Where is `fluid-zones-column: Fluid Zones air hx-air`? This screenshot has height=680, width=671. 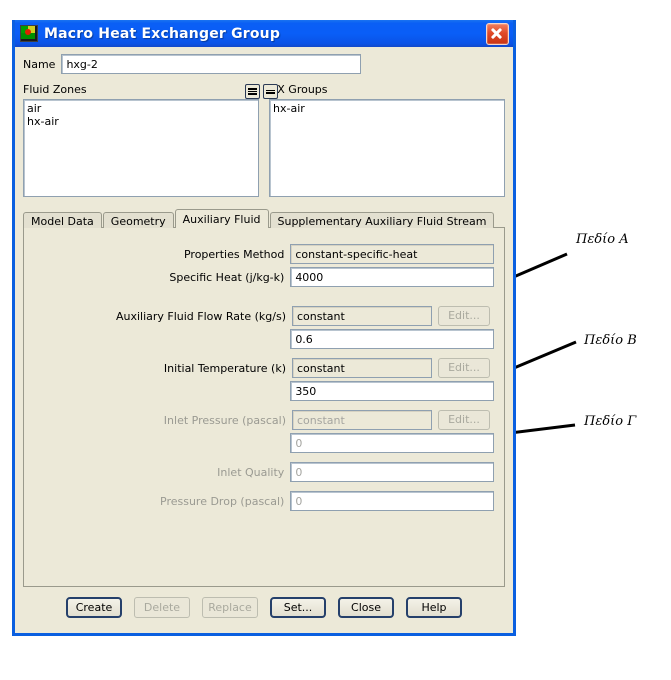
fluid-zones-column: Fluid Zones air hx-air is located at coordinates (141, 140).